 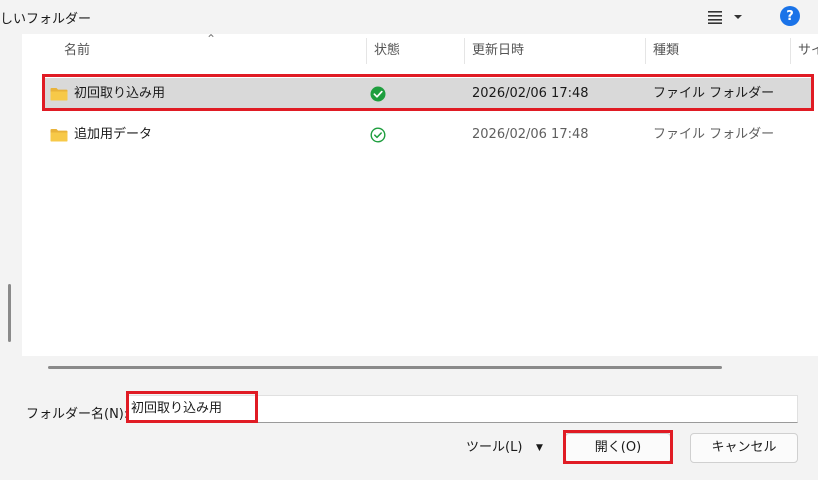 What do you see at coordinates (662, 51) in the screenshot?
I see `column-type: 種類` at bounding box center [662, 51].